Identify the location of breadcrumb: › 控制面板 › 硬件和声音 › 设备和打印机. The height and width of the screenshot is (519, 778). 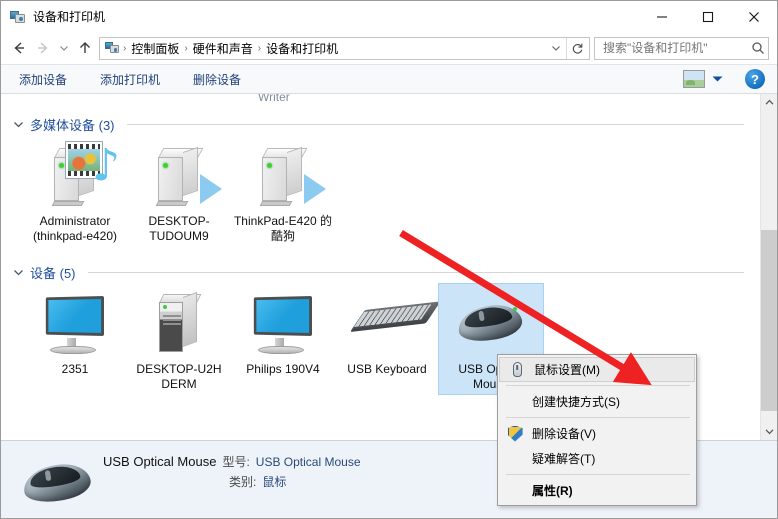
(344, 48).